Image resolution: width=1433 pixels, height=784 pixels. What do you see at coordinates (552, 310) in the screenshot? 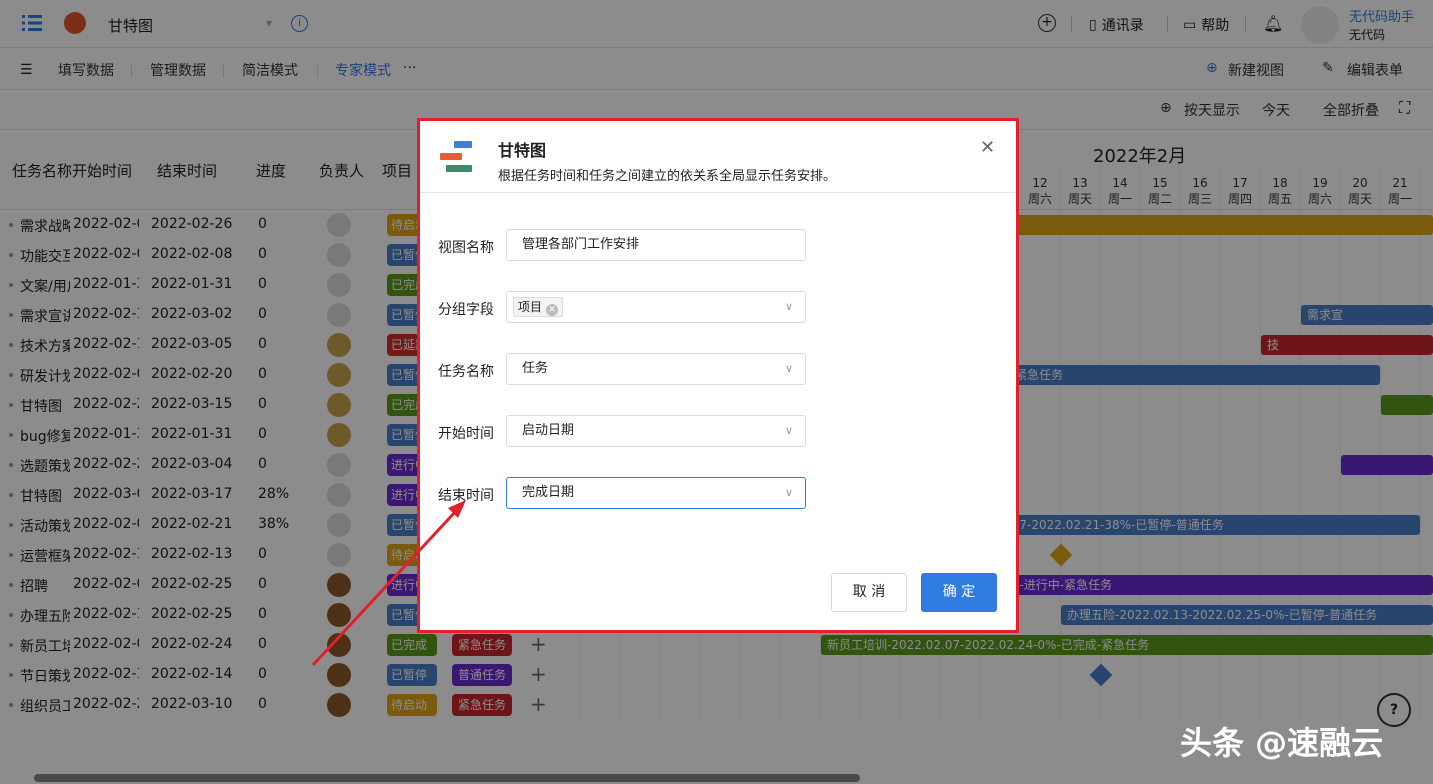
I see `tag-remove-icon: ✕` at bounding box center [552, 310].